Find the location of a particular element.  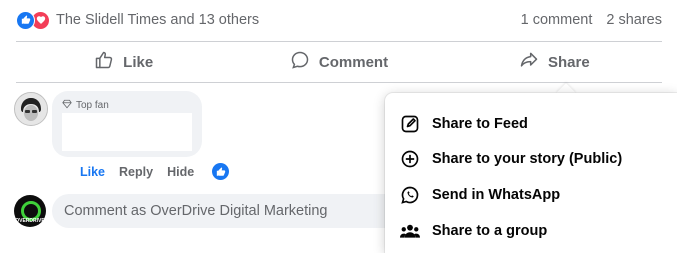

comment-input-placeholder: Comment as OverDrive Digital Marketing is located at coordinates (196, 211).